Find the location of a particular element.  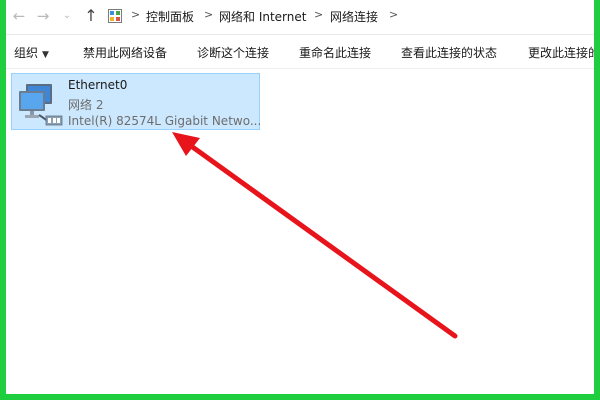

arrow-up-icon: ↑ is located at coordinates (91, 16).